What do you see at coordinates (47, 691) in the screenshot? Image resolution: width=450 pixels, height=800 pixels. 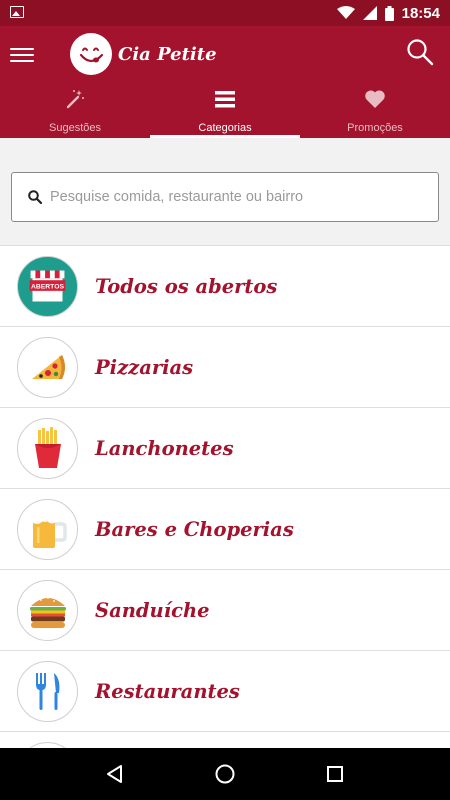 I see `fork-knife-icon` at bounding box center [47, 691].